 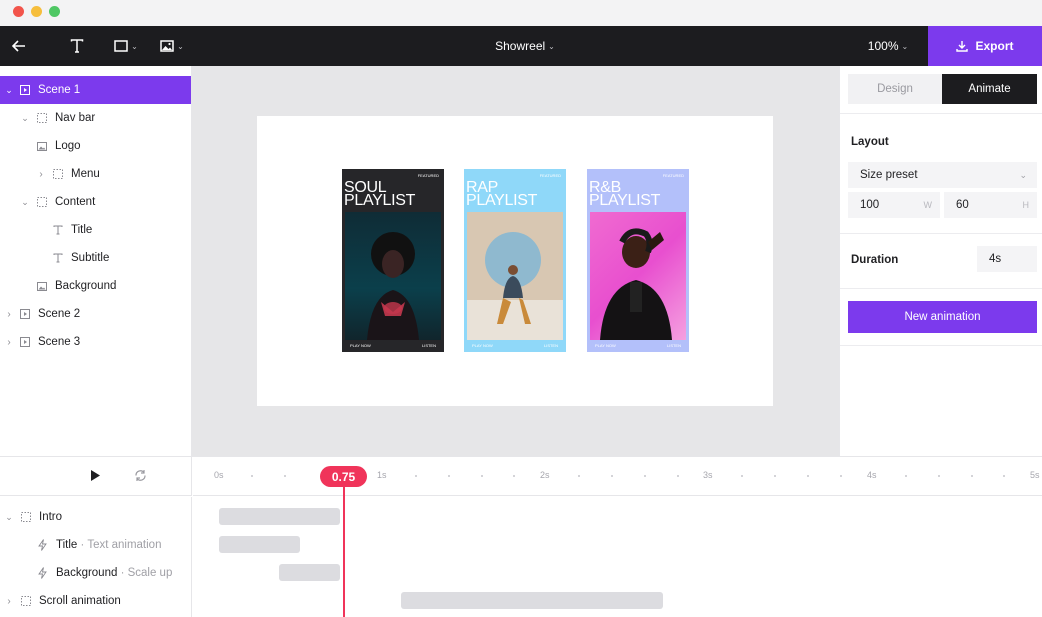 I want to click on layer-scene-2: › Scene 2, so click(x=95, y=314).